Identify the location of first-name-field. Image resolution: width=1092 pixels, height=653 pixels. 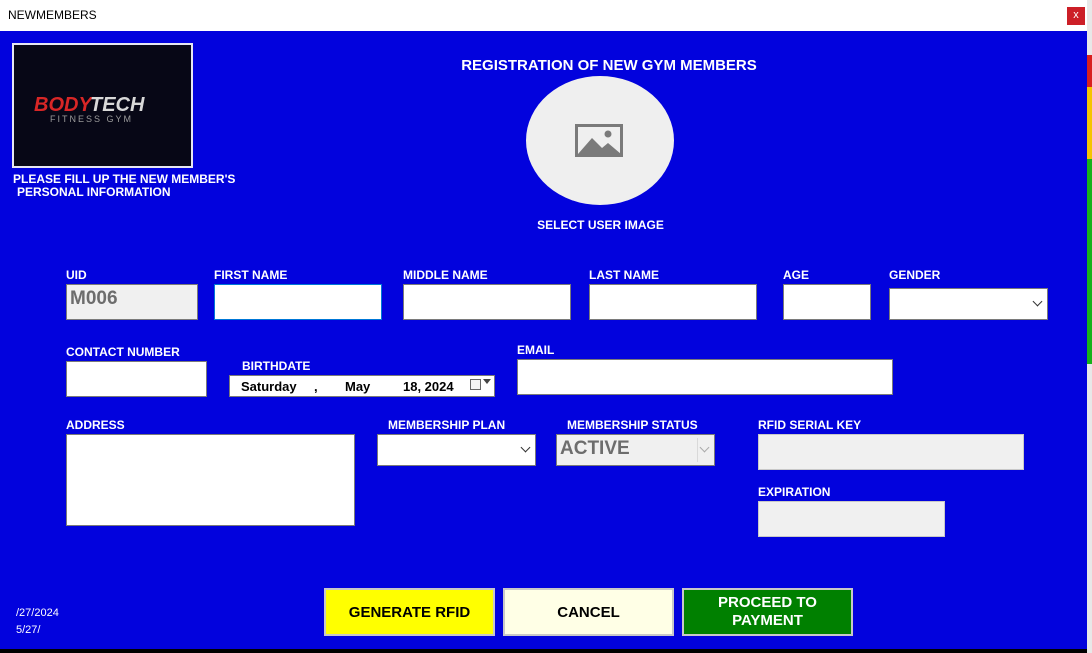
(298, 302).